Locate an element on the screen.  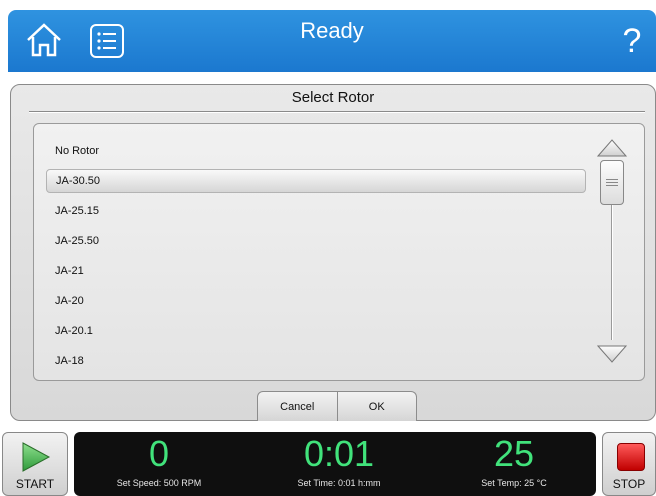
start-button: START is located at coordinates (35, 464).